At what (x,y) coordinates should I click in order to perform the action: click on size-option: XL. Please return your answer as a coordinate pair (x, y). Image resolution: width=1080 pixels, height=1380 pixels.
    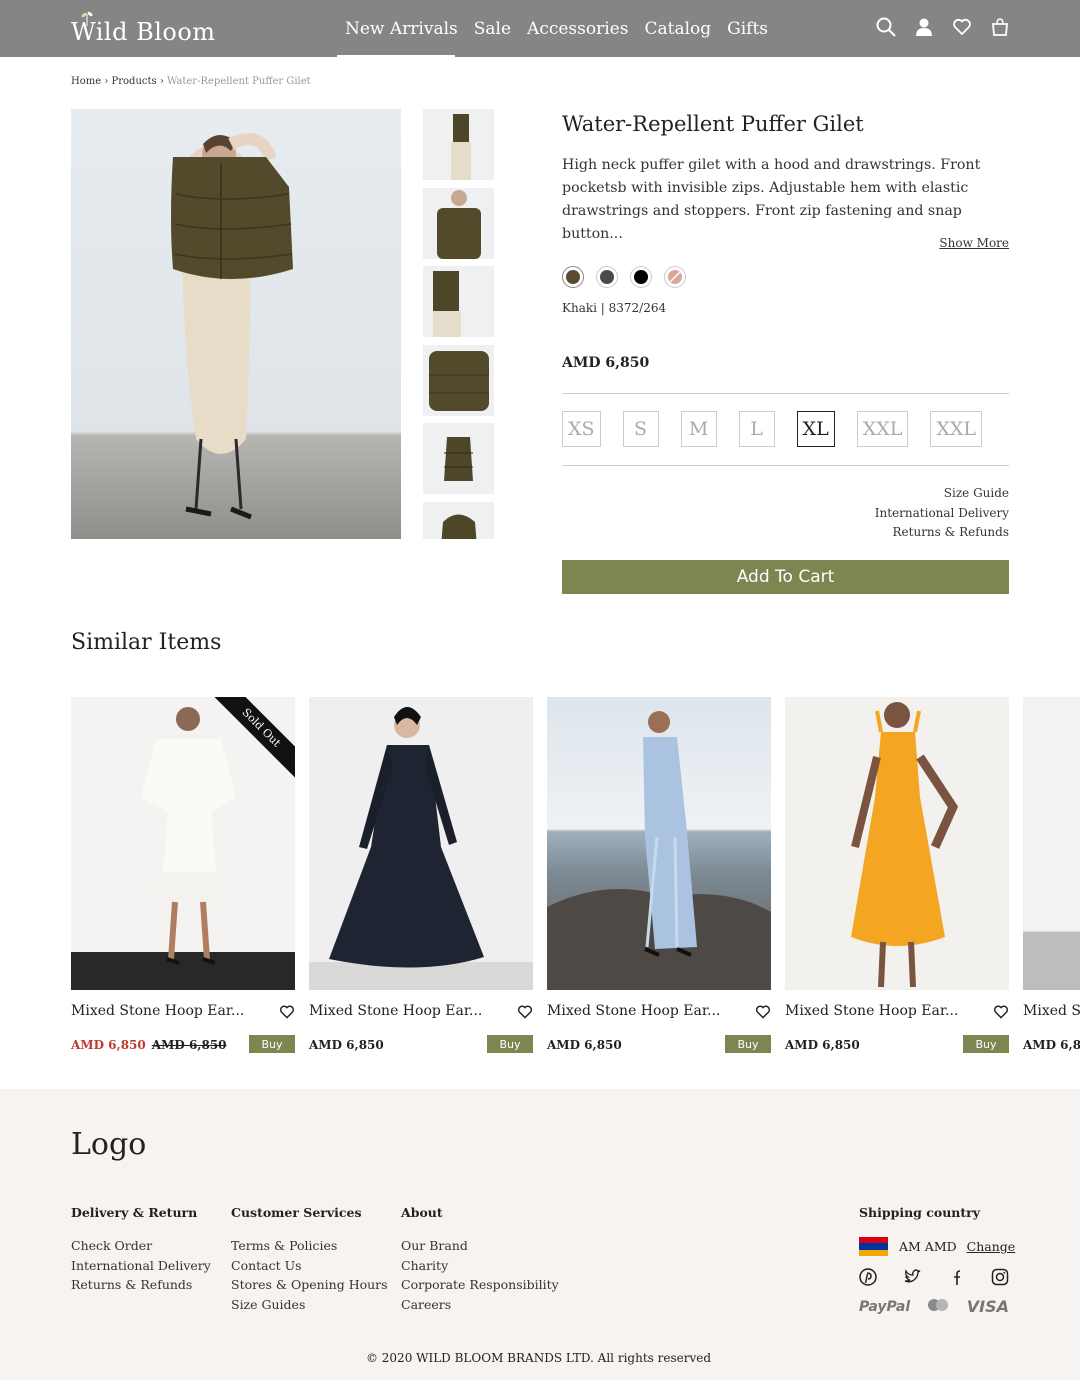
    Looking at the image, I should click on (815, 429).